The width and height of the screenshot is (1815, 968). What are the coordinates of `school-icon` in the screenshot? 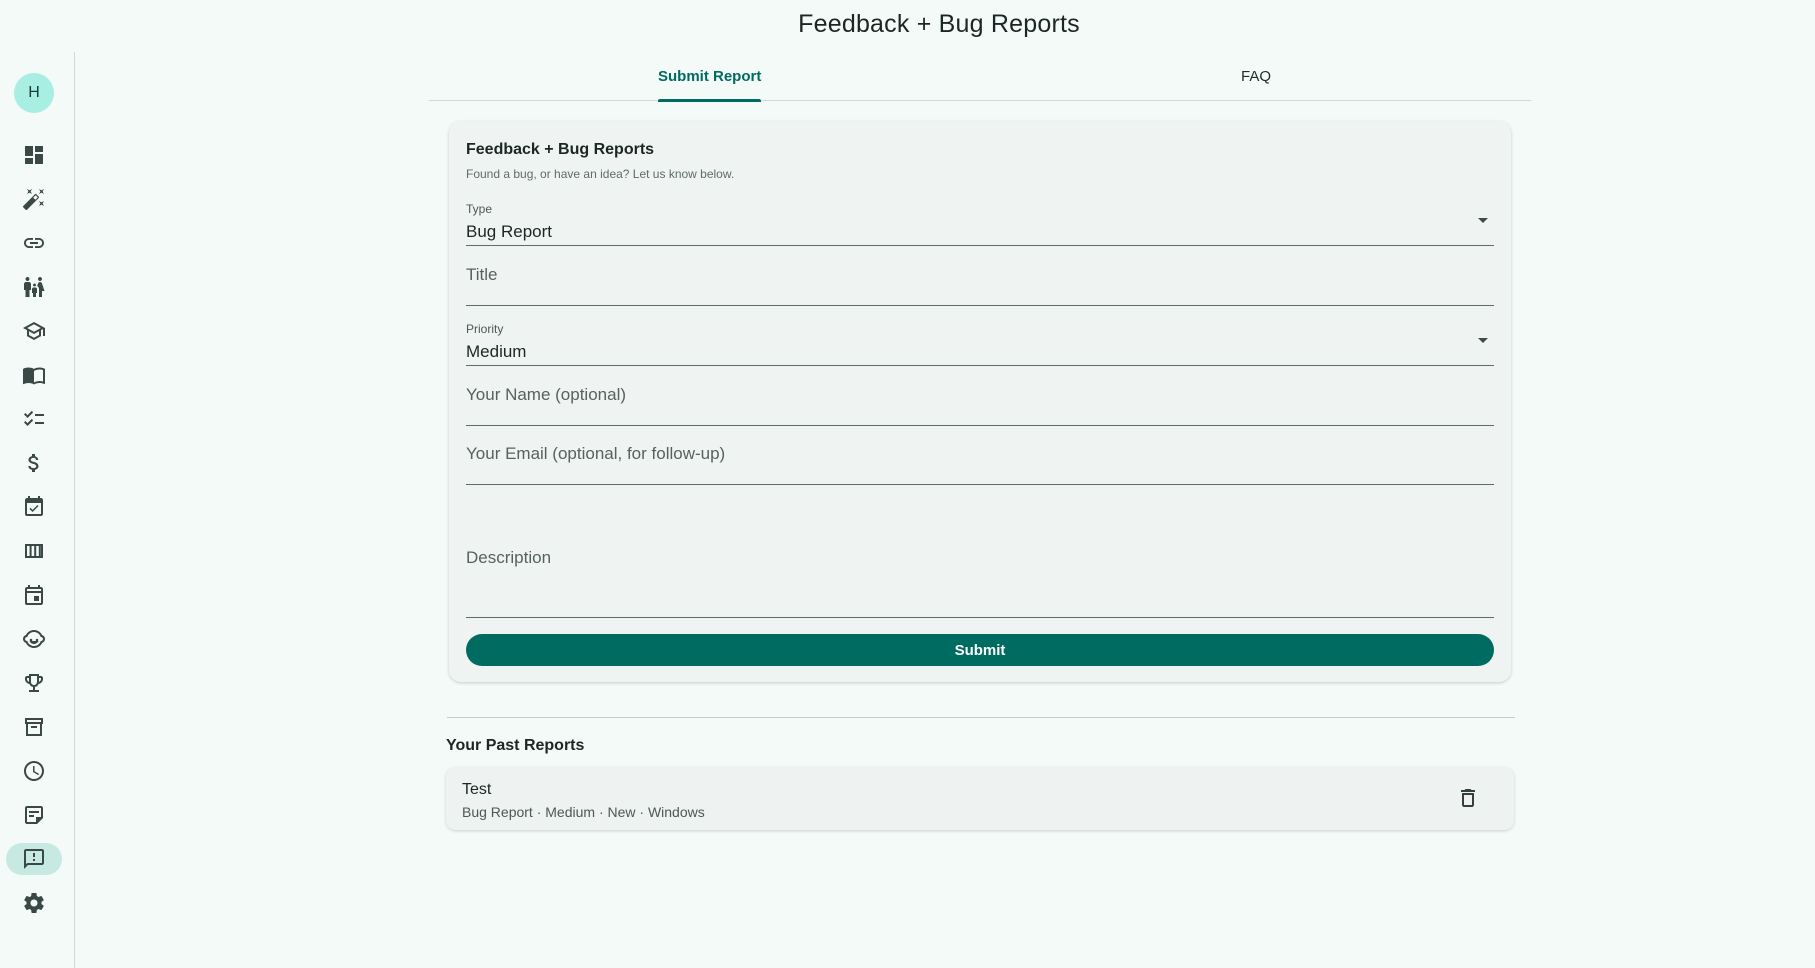 It's located at (34, 331).